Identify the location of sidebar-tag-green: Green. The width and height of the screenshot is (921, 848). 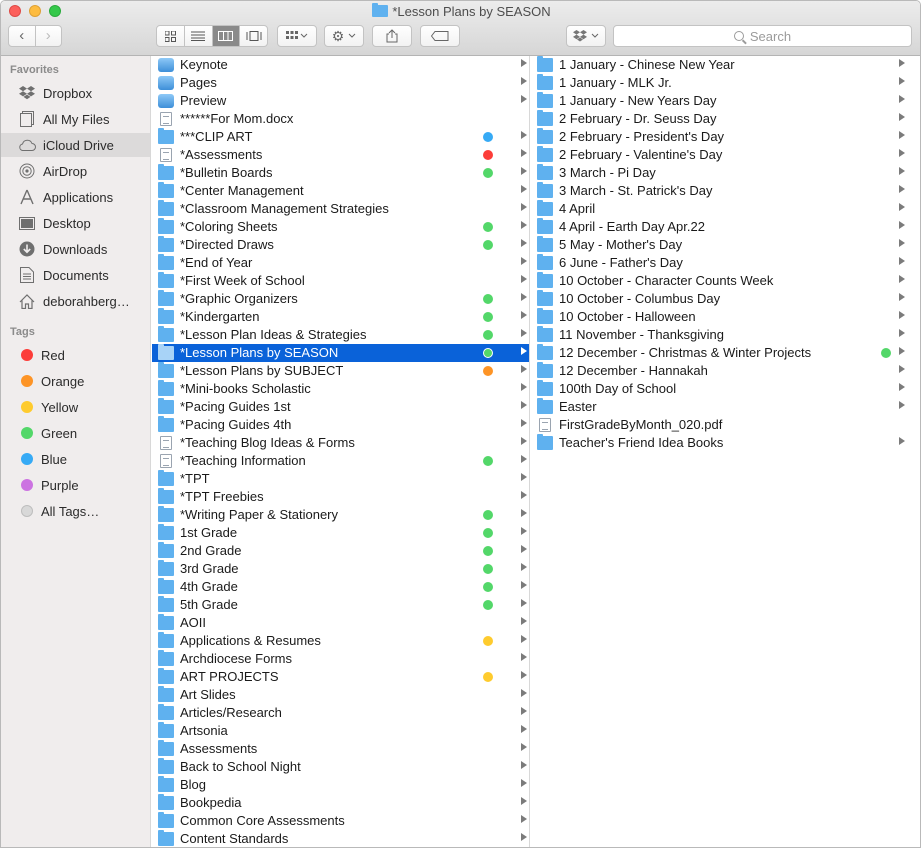
(75, 433).